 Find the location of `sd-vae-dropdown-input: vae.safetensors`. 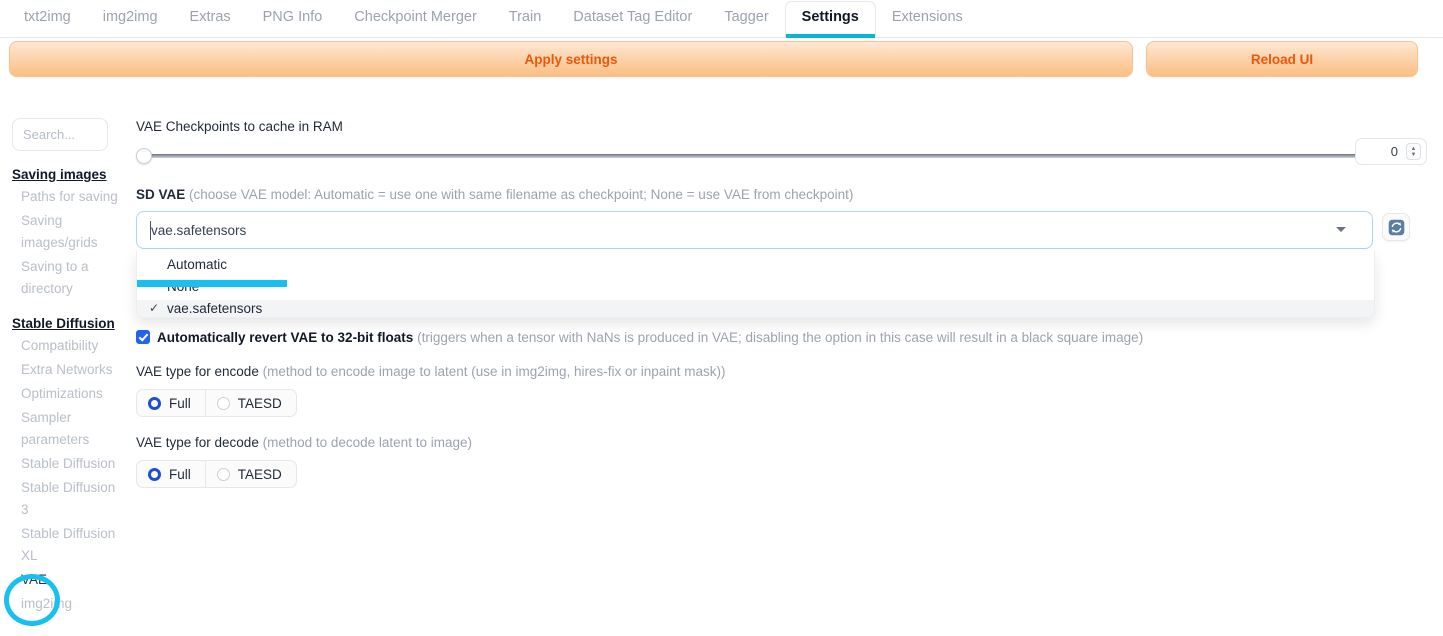

sd-vae-dropdown-input: vae.safetensors is located at coordinates (754, 230).